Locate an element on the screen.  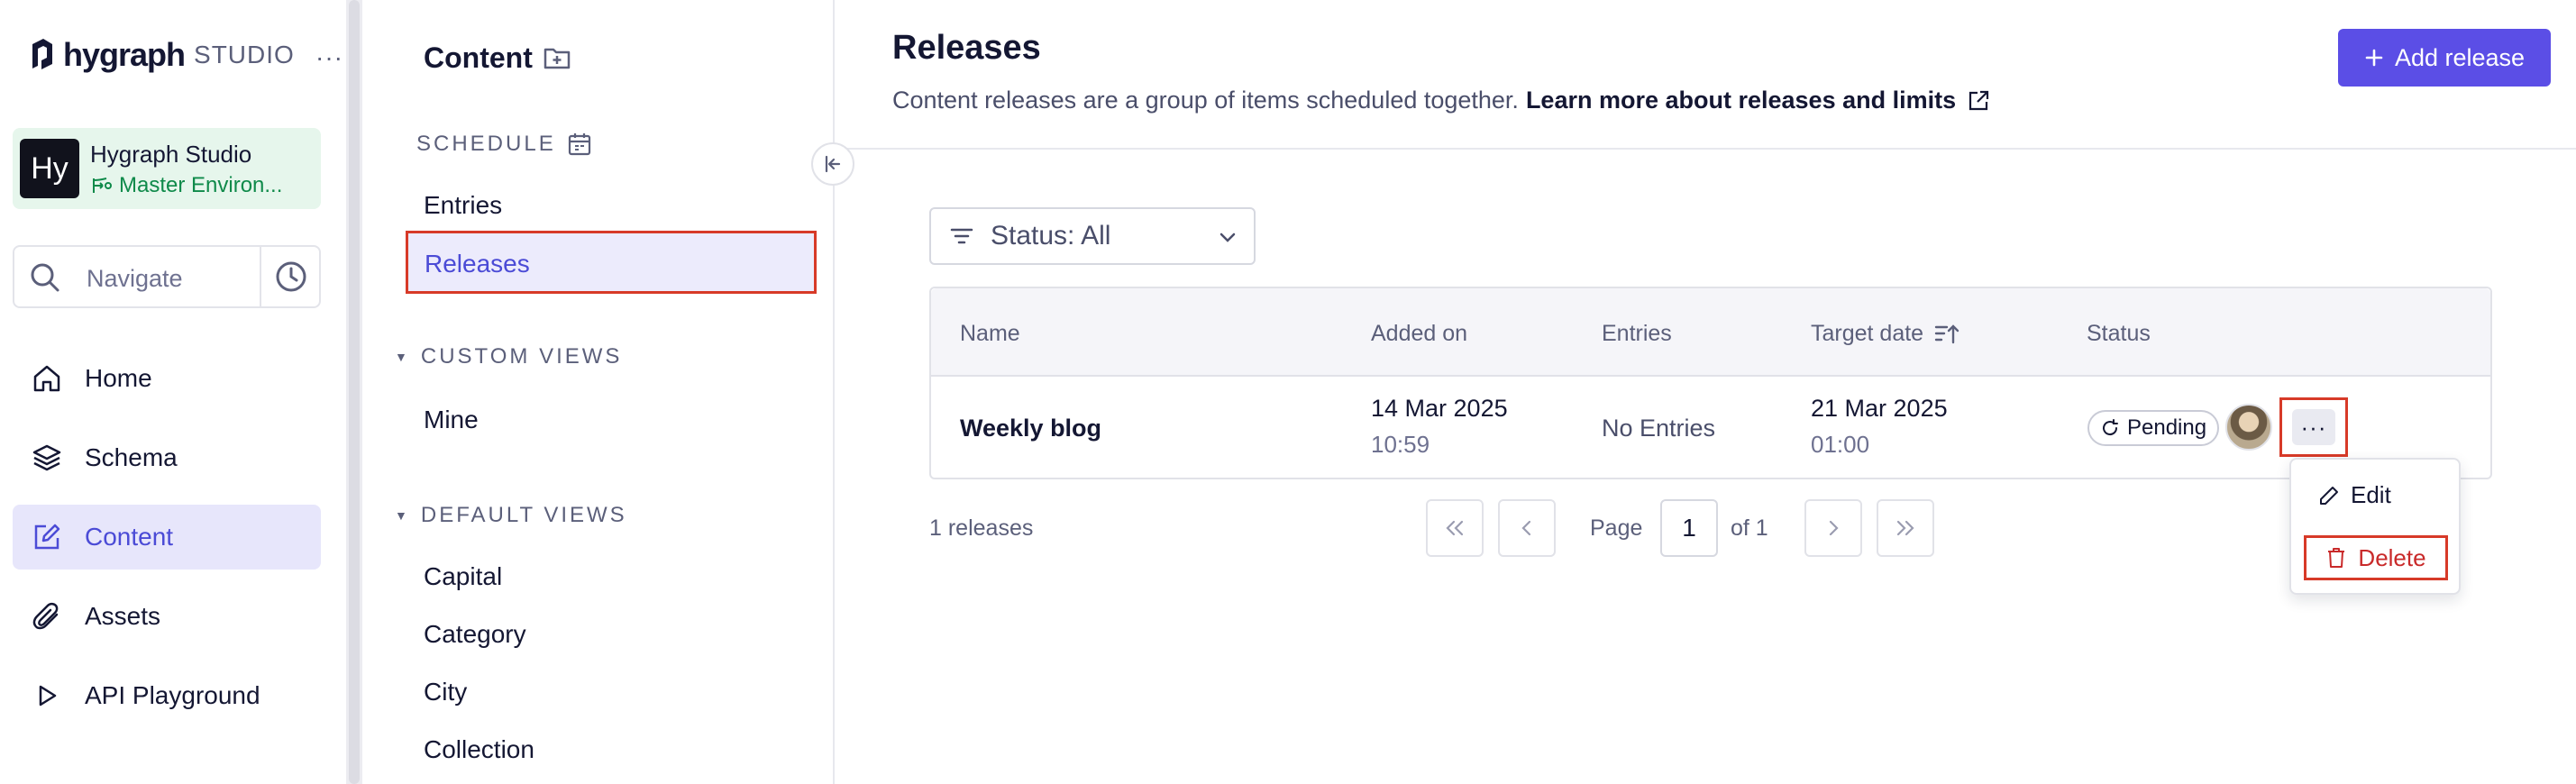
nav-item-label: Content is located at coordinates (129, 537).